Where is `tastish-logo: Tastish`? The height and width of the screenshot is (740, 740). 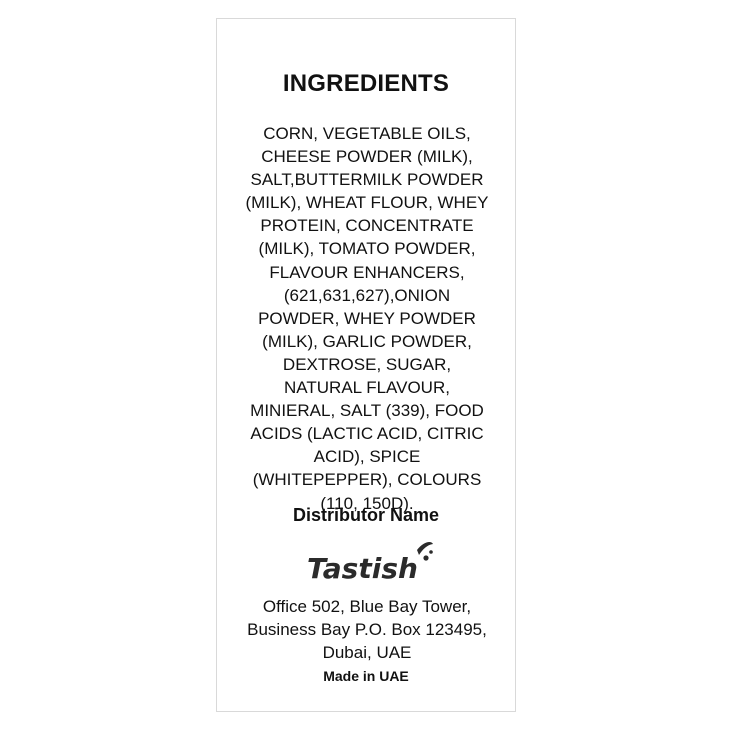 tastish-logo: Tastish is located at coordinates (370, 563).